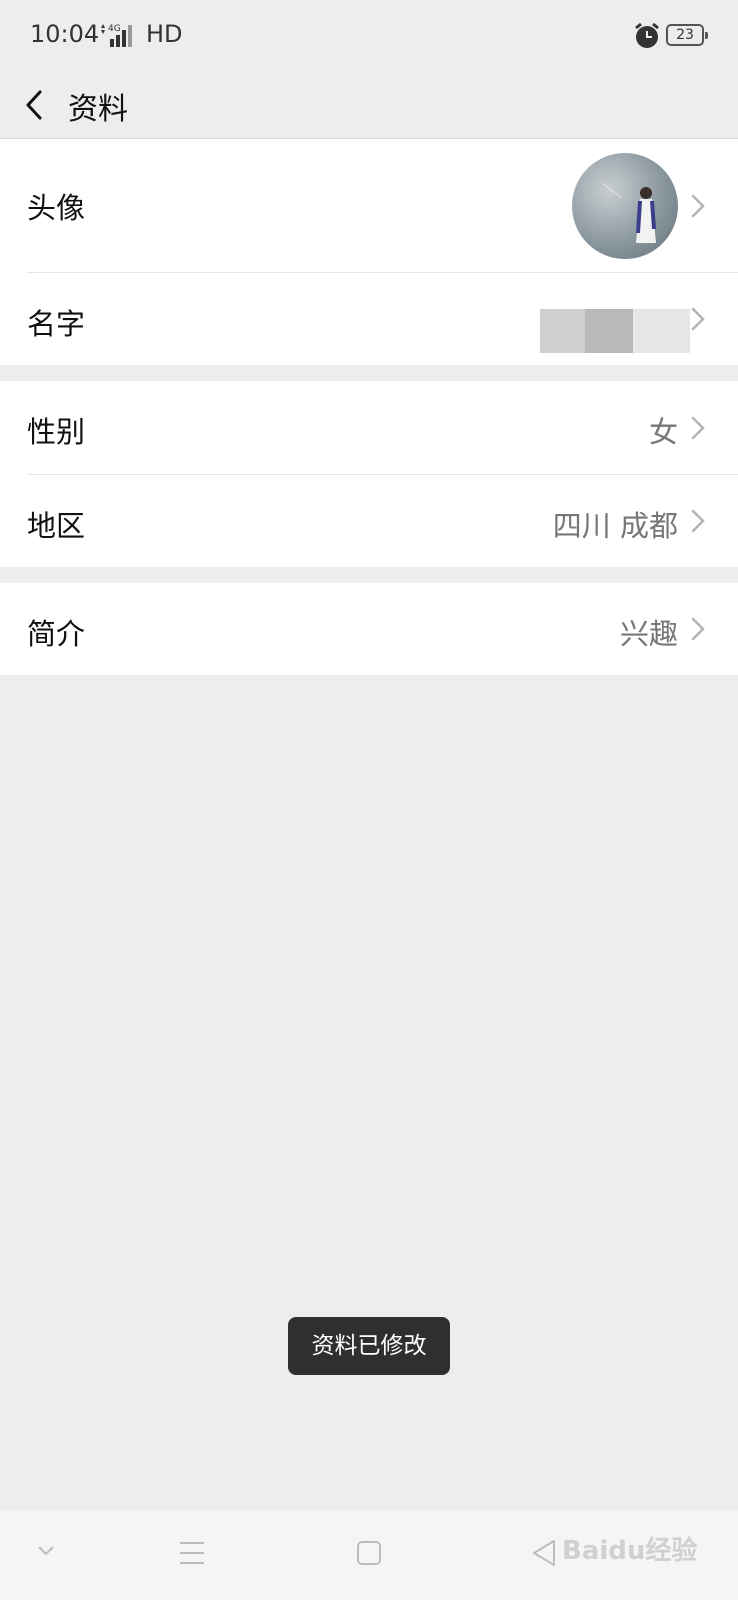 This screenshot has width=738, height=1600. I want to click on home-icon, so click(369, 1553).